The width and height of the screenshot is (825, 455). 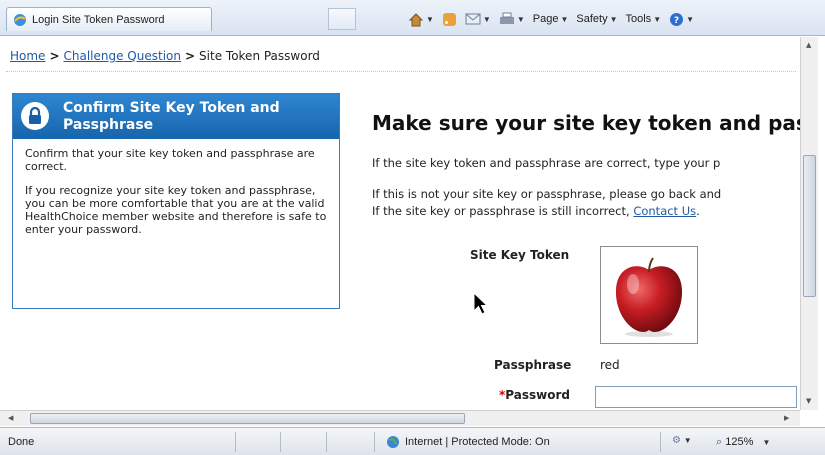 What do you see at coordinates (342, 19) in the screenshot?
I see `new-tab-button` at bounding box center [342, 19].